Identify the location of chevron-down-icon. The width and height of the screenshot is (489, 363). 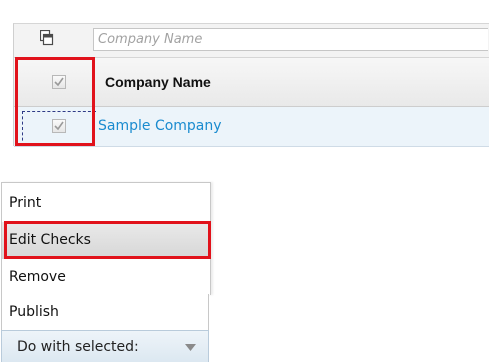
(190, 347).